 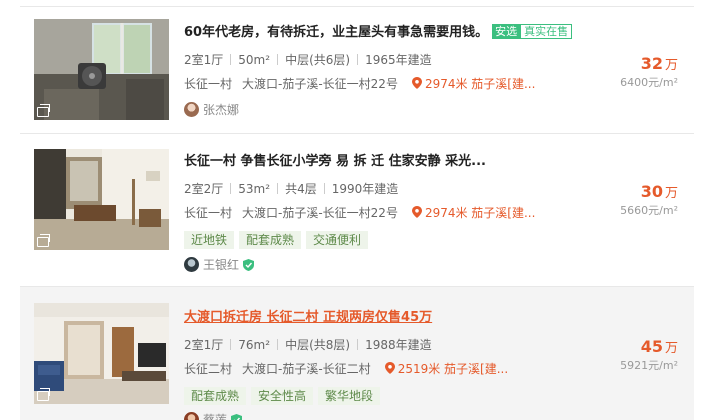 I want to click on agent-info: 蔡莲, so click(x=213, y=415).